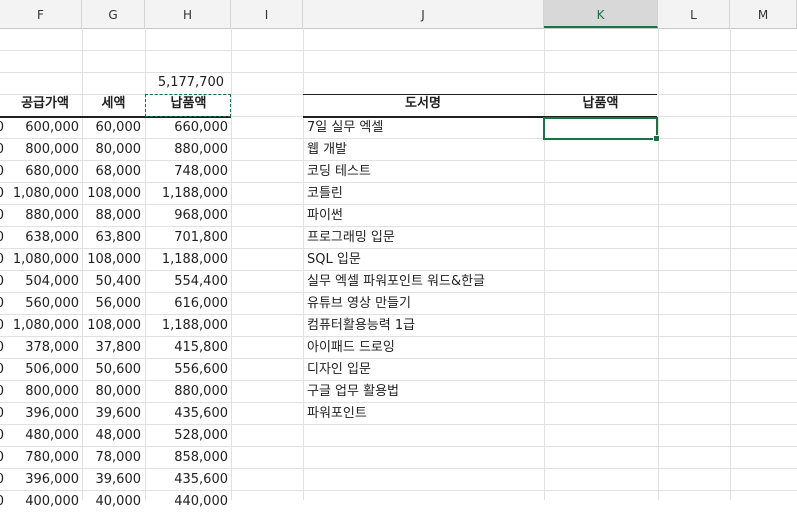 The width and height of the screenshot is (797, 513). What do you see at coordinates (43, 458) in the screenshot?
I see `cell-supply: 780,000` at bounding box center [43, 458].